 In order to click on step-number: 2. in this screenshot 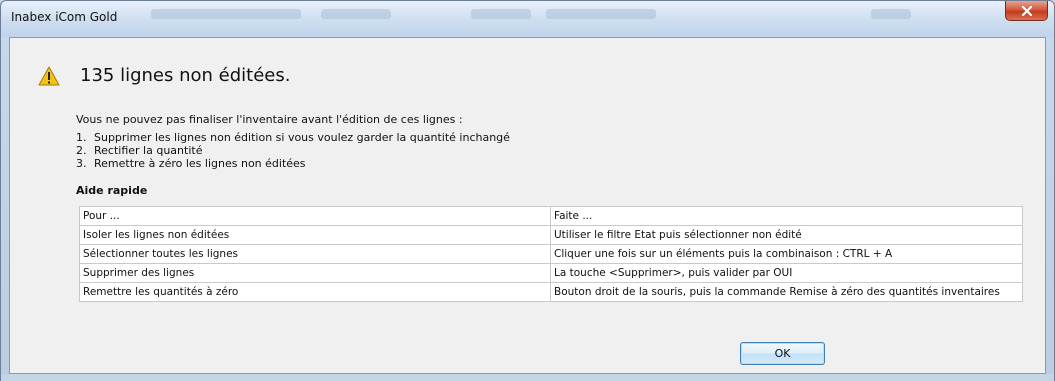, I will do `click(81, 150)`.